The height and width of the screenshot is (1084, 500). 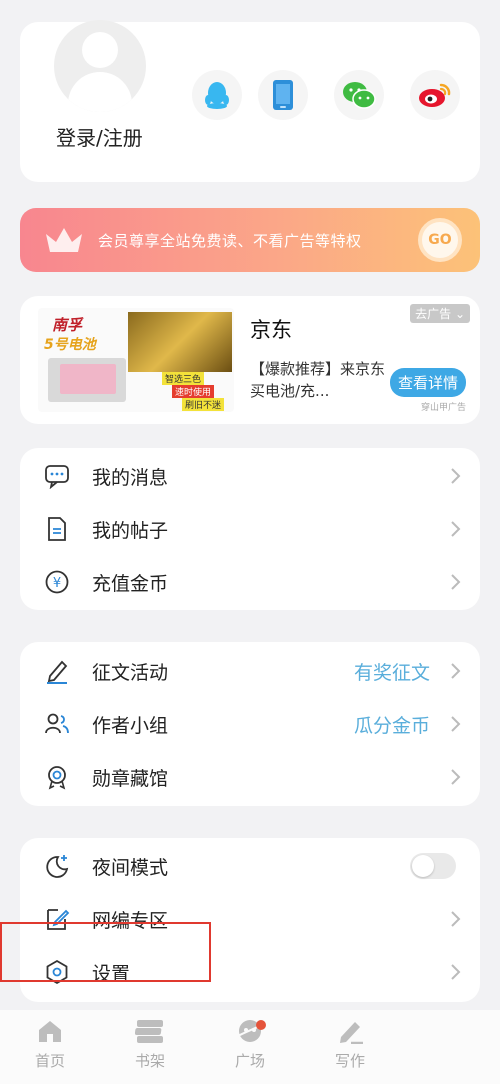 I want to click on medal-icon, so click(x=57, y=778).